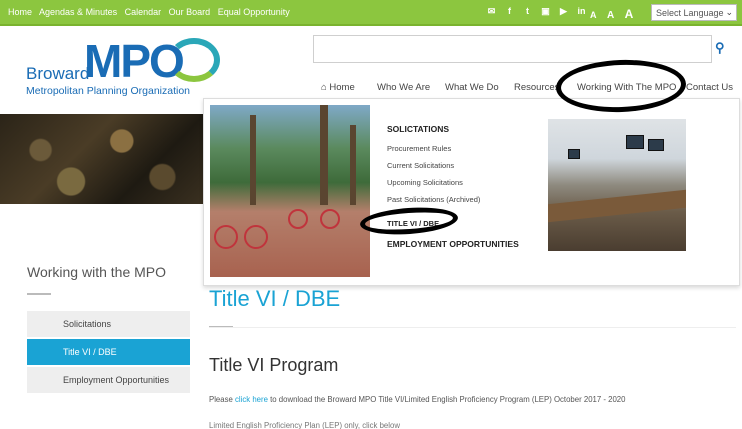 The image size is (742, 429). I want to click on menu-link-past: Past Solicitations (Archived), so click(433, 199).